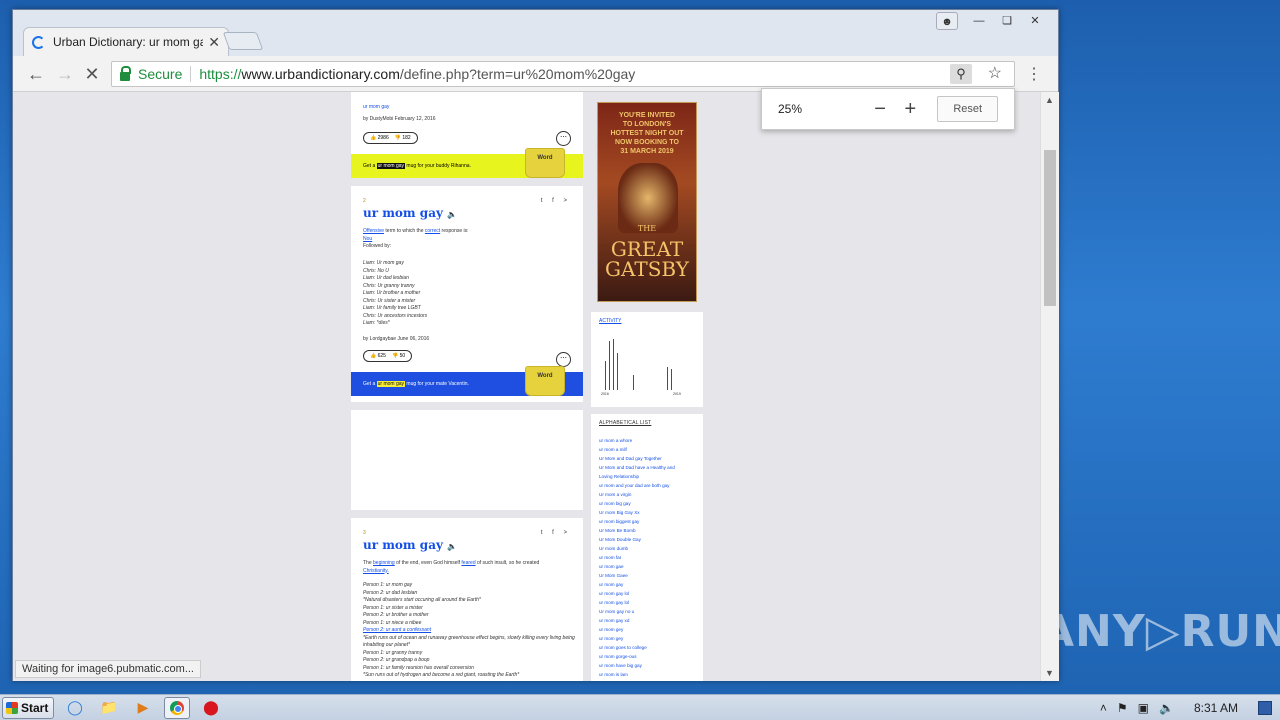 Image resolution: width=1280 pixels, height=720 pixels. What do you see at coordinates (995, 73) in the screenshot?
I see `bookmark-star-icon: ☆` at bounding box center [995, 73].